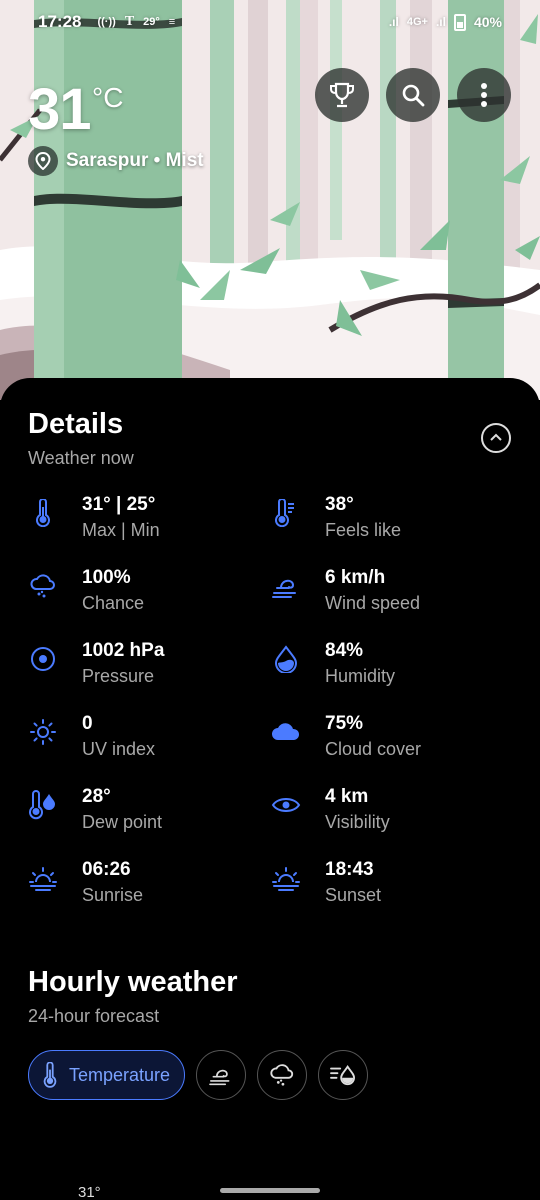  What do you see at coordinates (391, 520) in the screenshot?
I see `detail-feels-like: 38° Feels like` at bounding box center [391, 520].